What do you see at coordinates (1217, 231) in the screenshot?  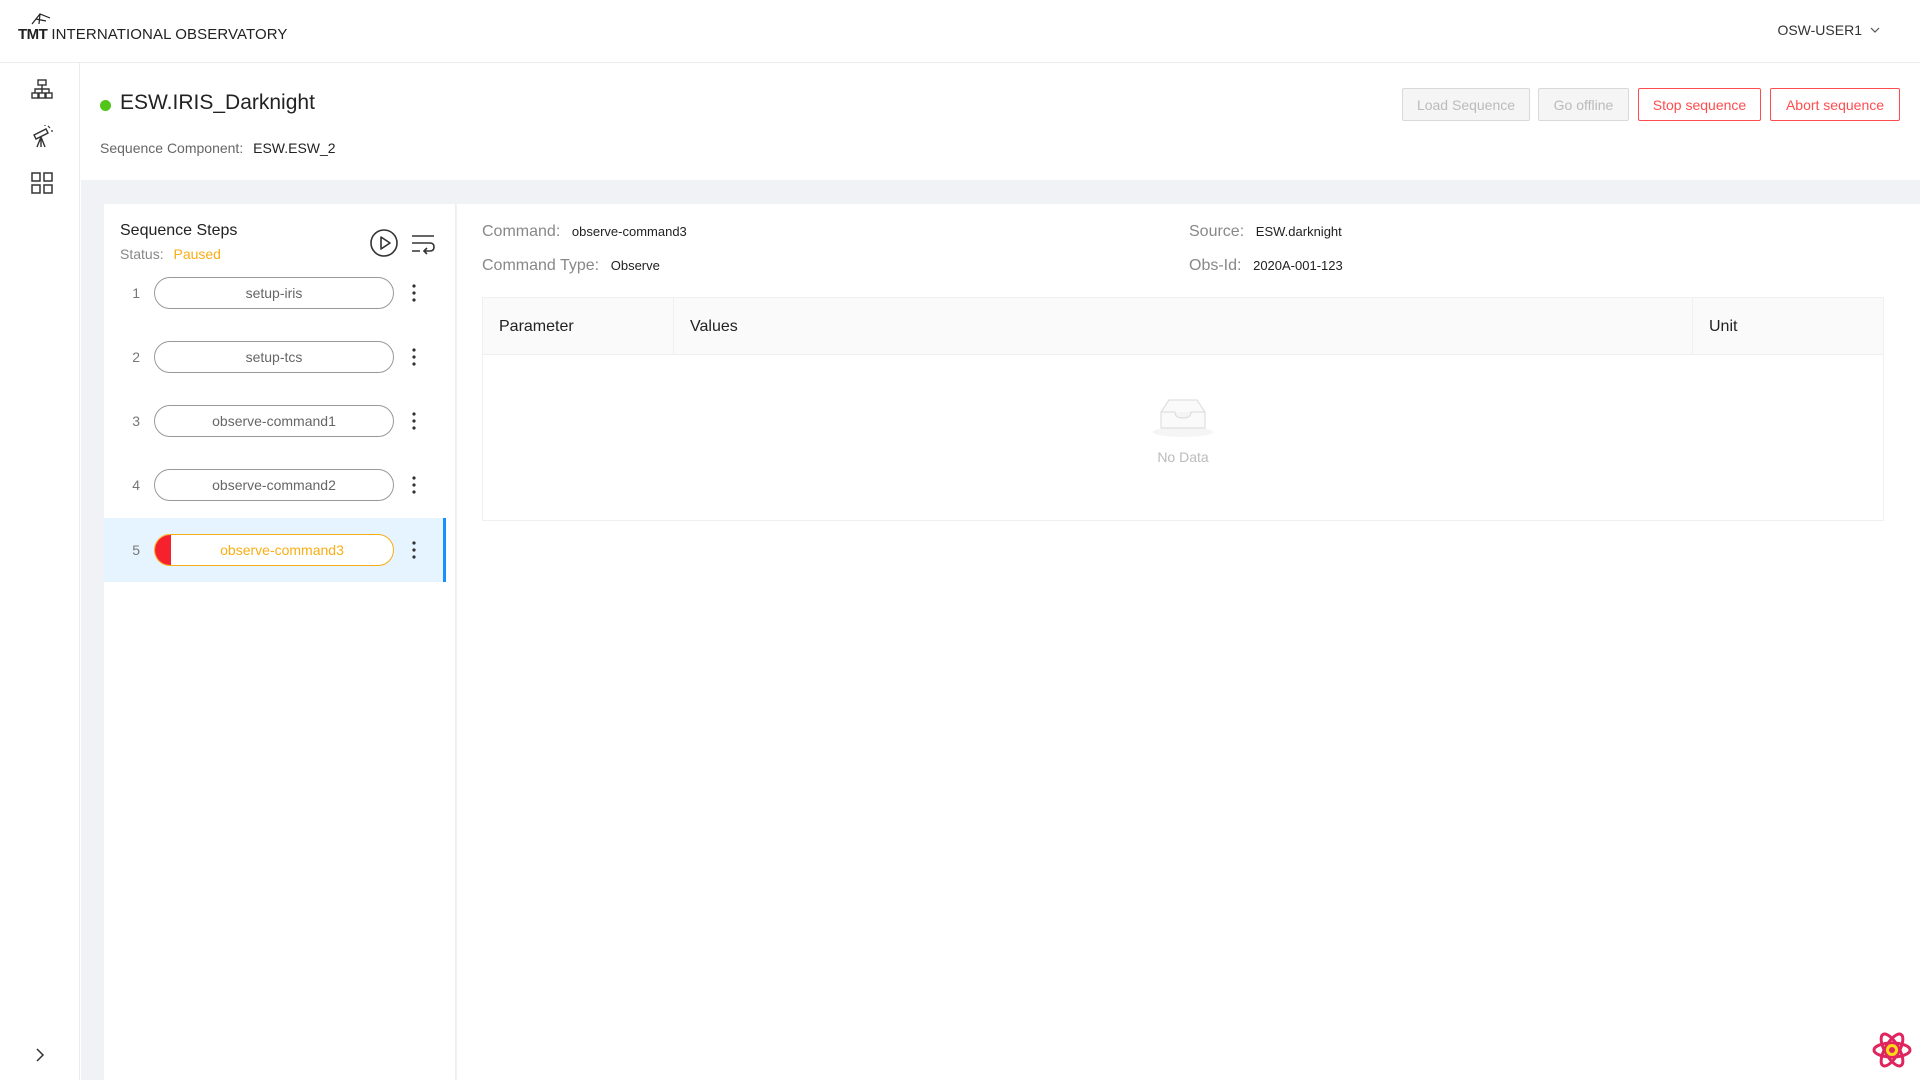 I see `source-label: Source:` at bounding box center [1217, 231].